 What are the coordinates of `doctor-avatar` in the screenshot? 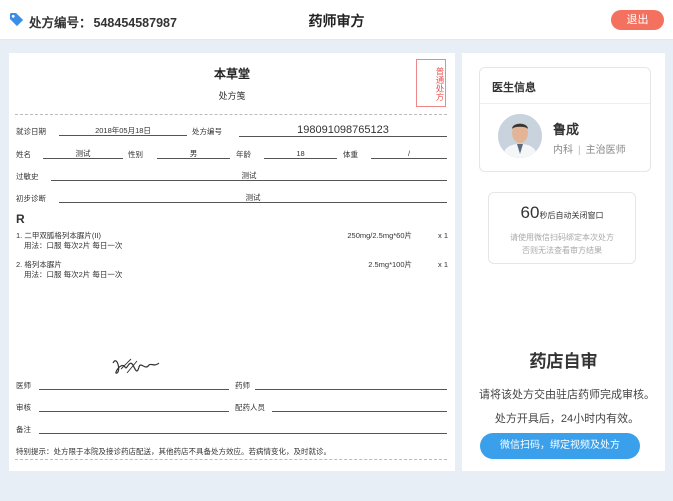 It's located at (520, 136).